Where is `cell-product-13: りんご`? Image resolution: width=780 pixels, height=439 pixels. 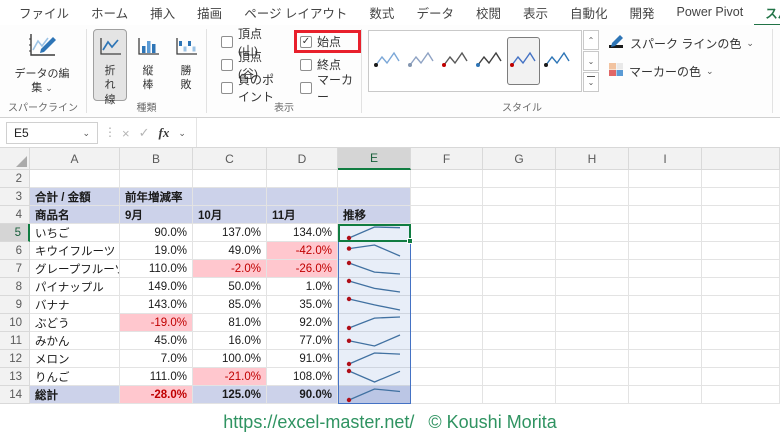 cell-product-13: りんご is located at coordinates (75, 377).